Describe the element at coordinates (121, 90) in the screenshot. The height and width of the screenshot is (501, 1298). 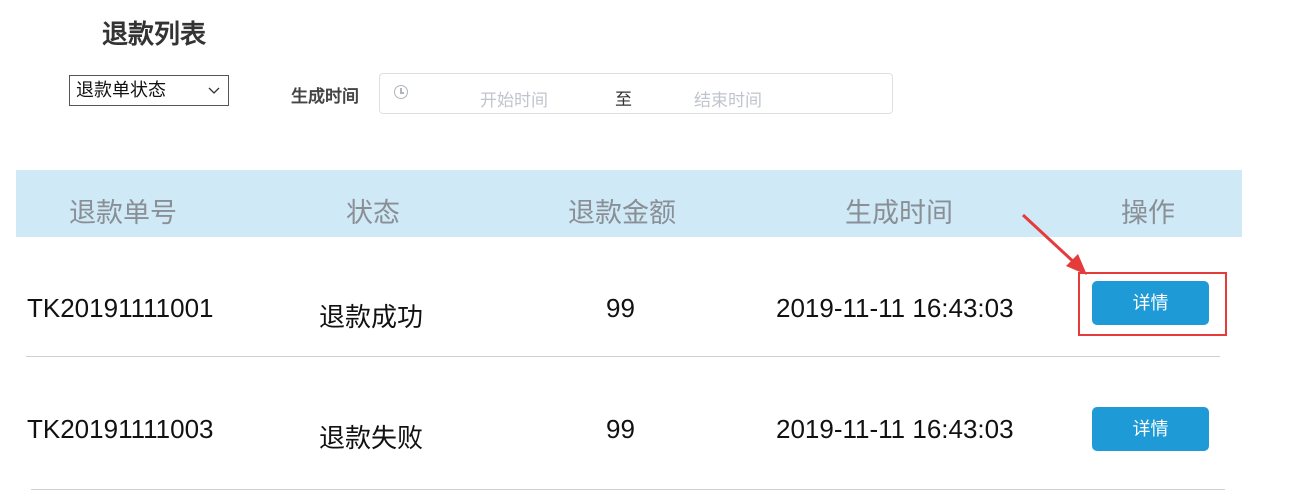
I see `status-select-value: 退款单状态` at that location.